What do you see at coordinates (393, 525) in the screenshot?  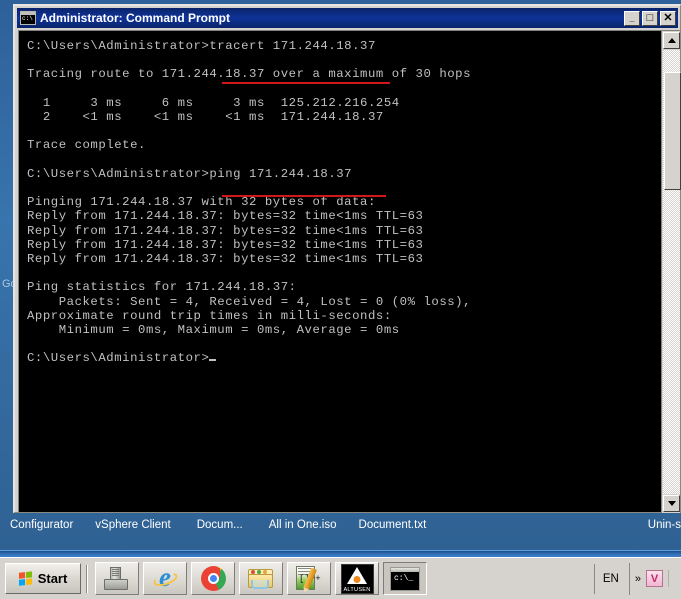 I see `window-label-document-txt: Document.txt` at bounding box center [393, 525].